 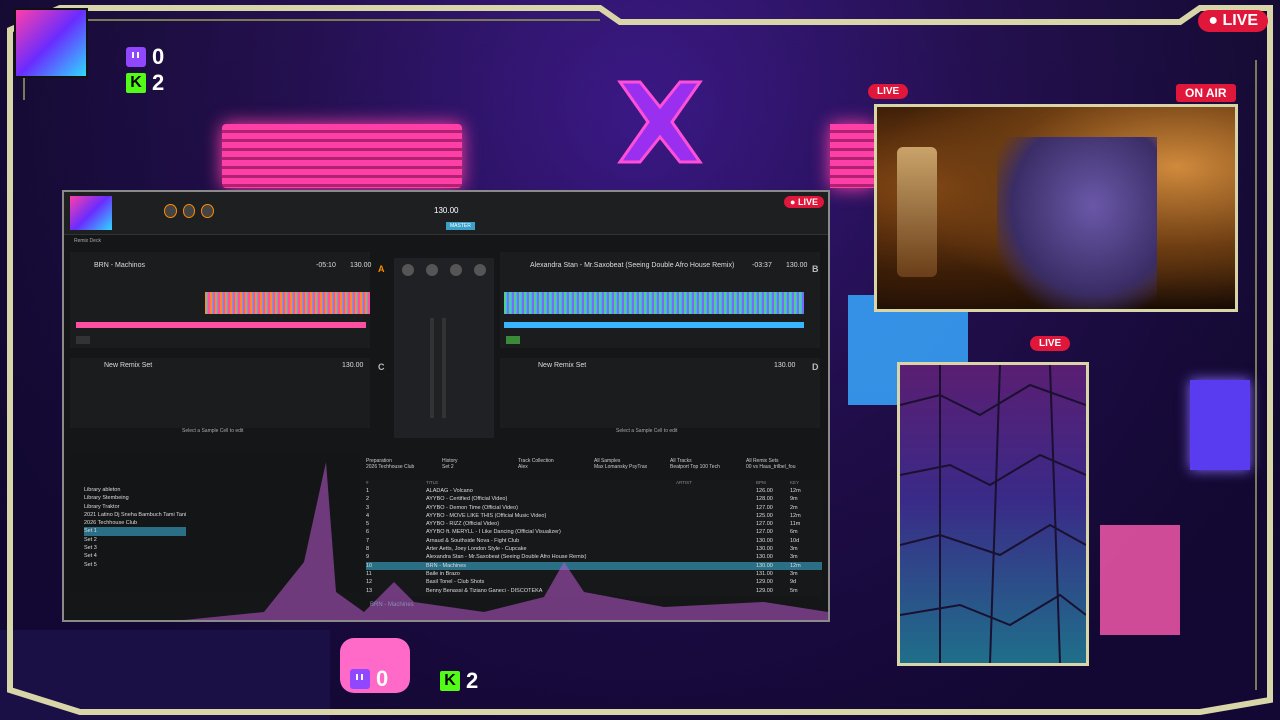 I want to click on pixel-block-left, so click(x=165, y=675).